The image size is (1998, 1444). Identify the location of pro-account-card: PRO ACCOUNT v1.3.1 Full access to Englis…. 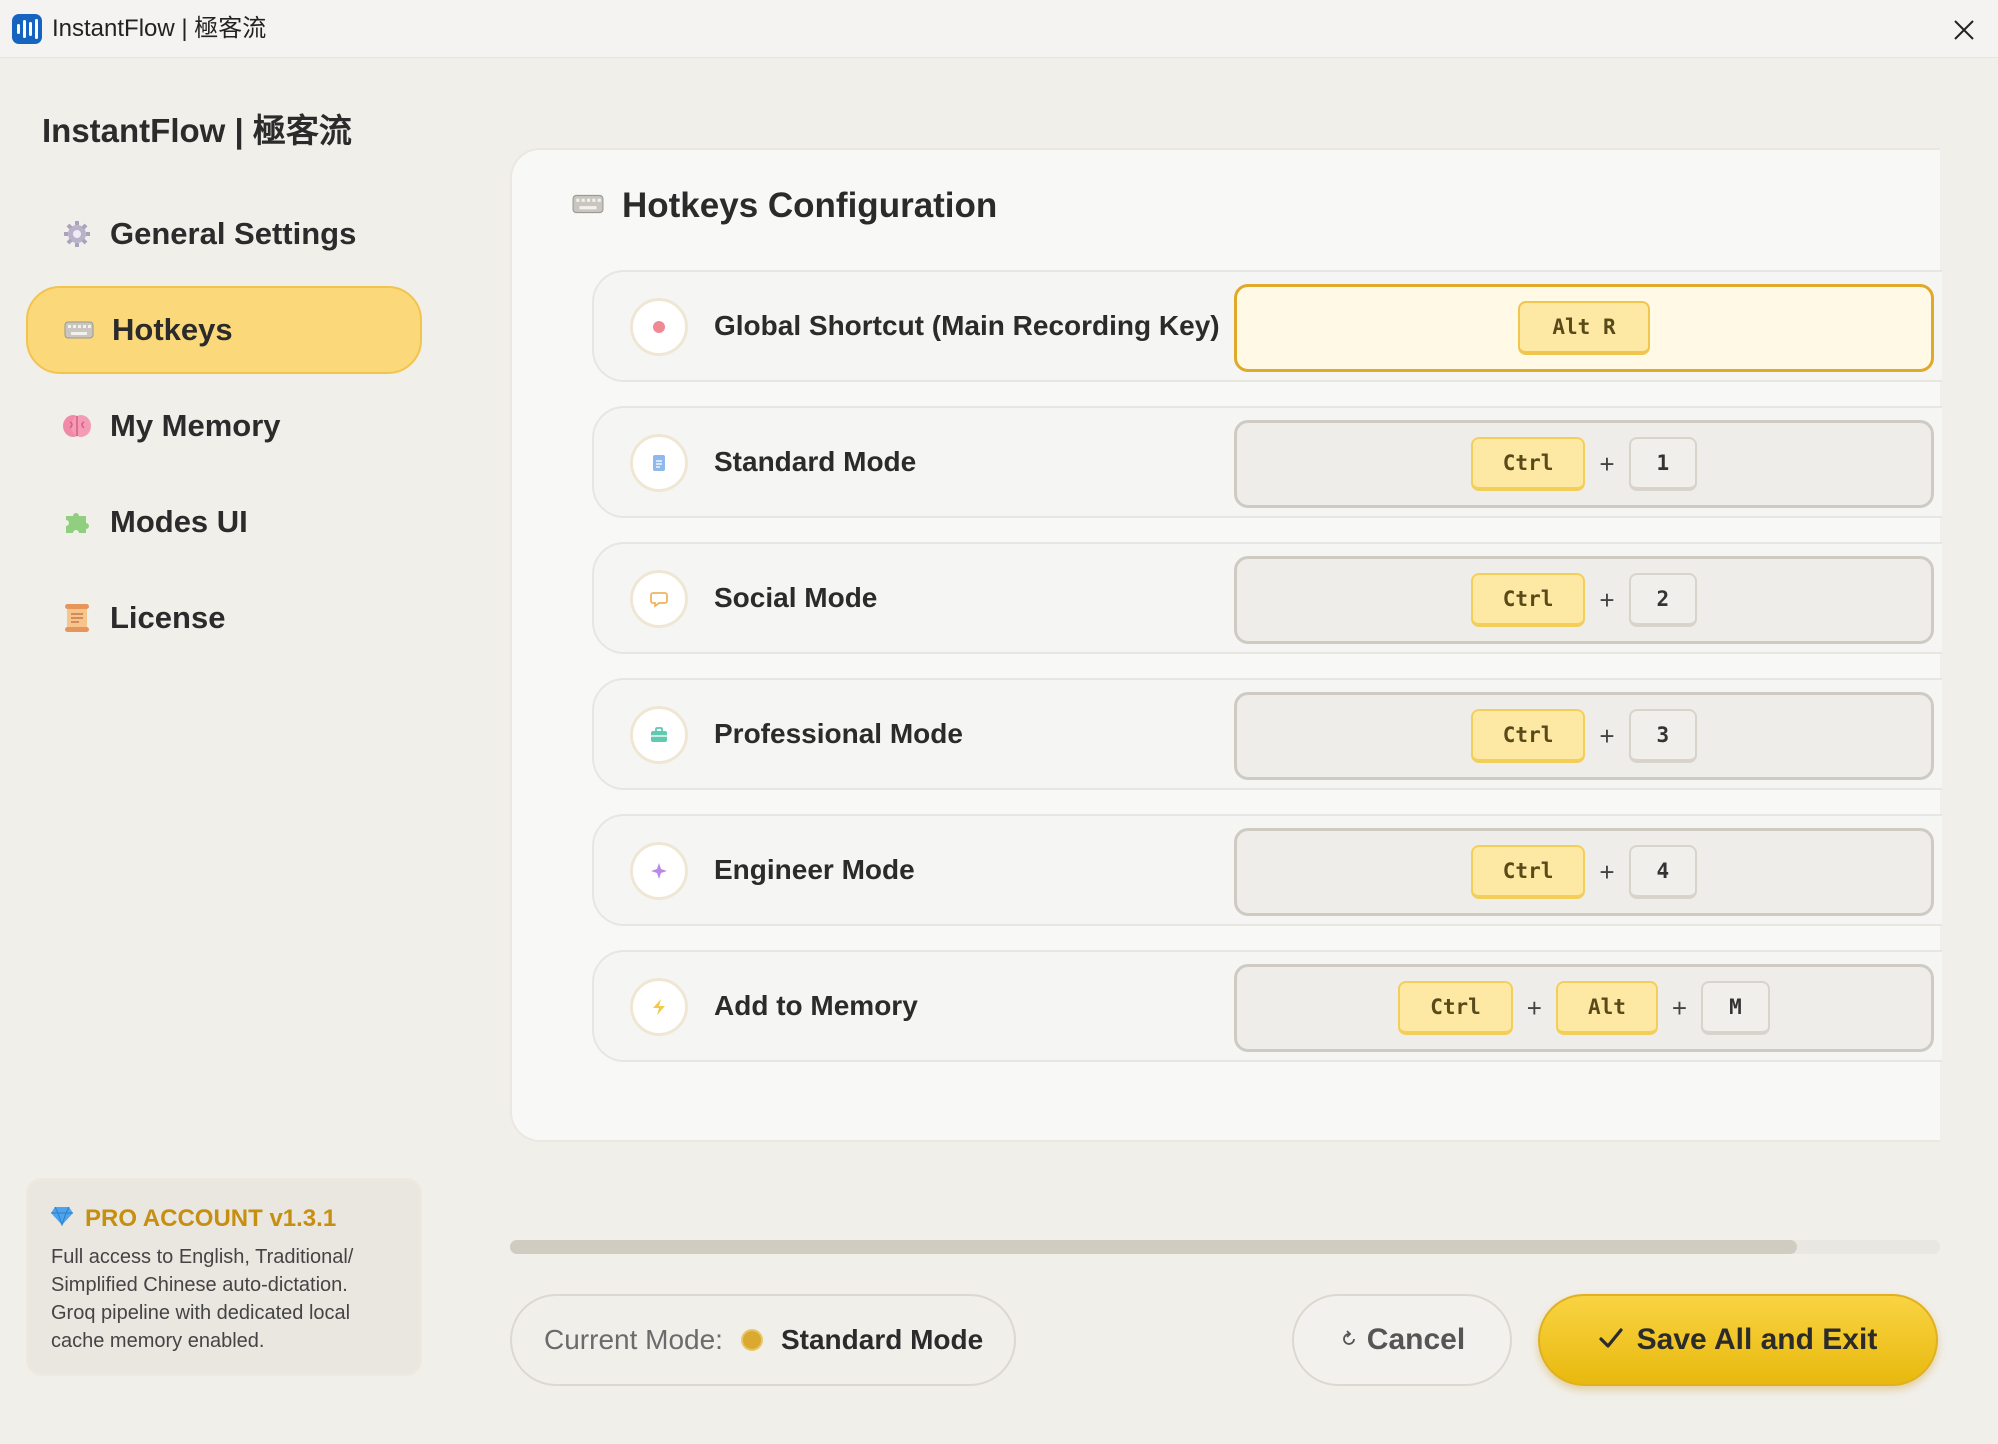
(224, 1277).